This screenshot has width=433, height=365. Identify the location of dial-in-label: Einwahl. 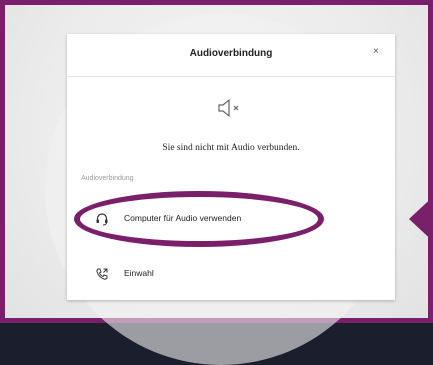
(139, 273).